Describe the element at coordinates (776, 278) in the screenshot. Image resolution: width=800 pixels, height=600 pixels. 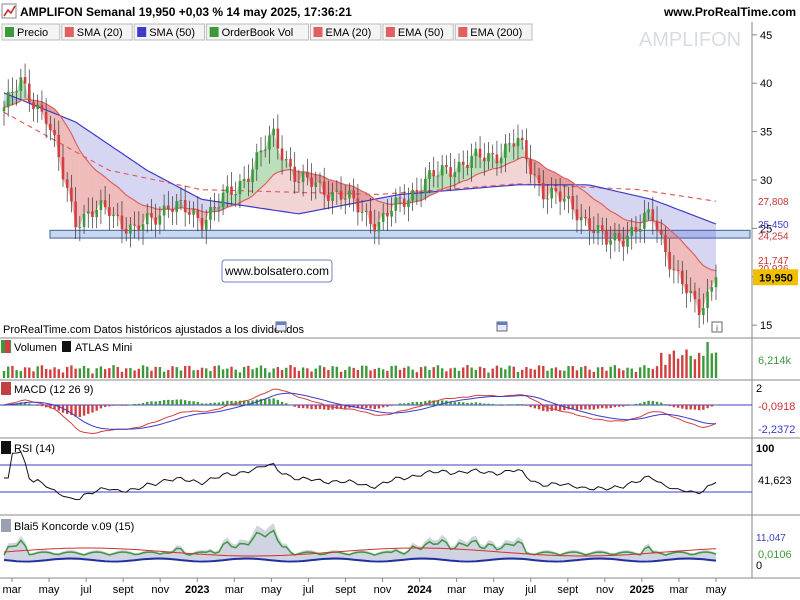
I see `svg-text: 19,950` at that location.